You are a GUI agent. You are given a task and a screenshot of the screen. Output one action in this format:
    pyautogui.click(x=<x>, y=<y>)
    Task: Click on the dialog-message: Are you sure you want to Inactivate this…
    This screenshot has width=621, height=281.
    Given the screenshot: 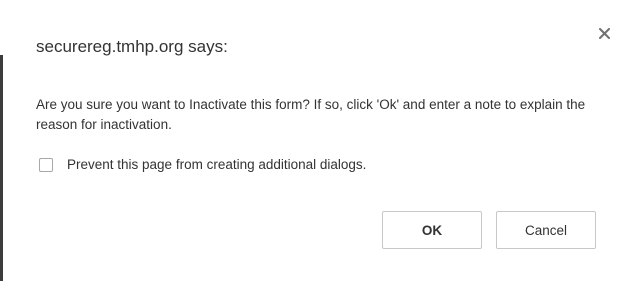 What is the action you would take?
    pyautogui.click(x=311, y=114)
    